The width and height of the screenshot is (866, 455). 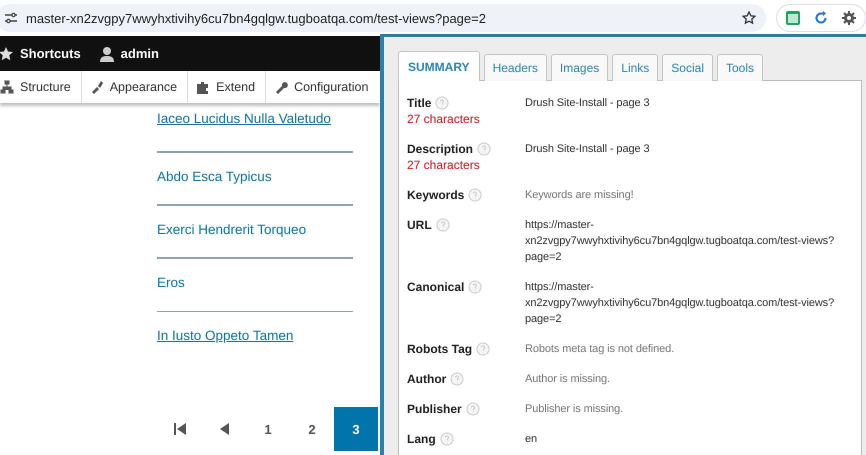 I want to click on field-label: Lang, so click(x=421, y=439).